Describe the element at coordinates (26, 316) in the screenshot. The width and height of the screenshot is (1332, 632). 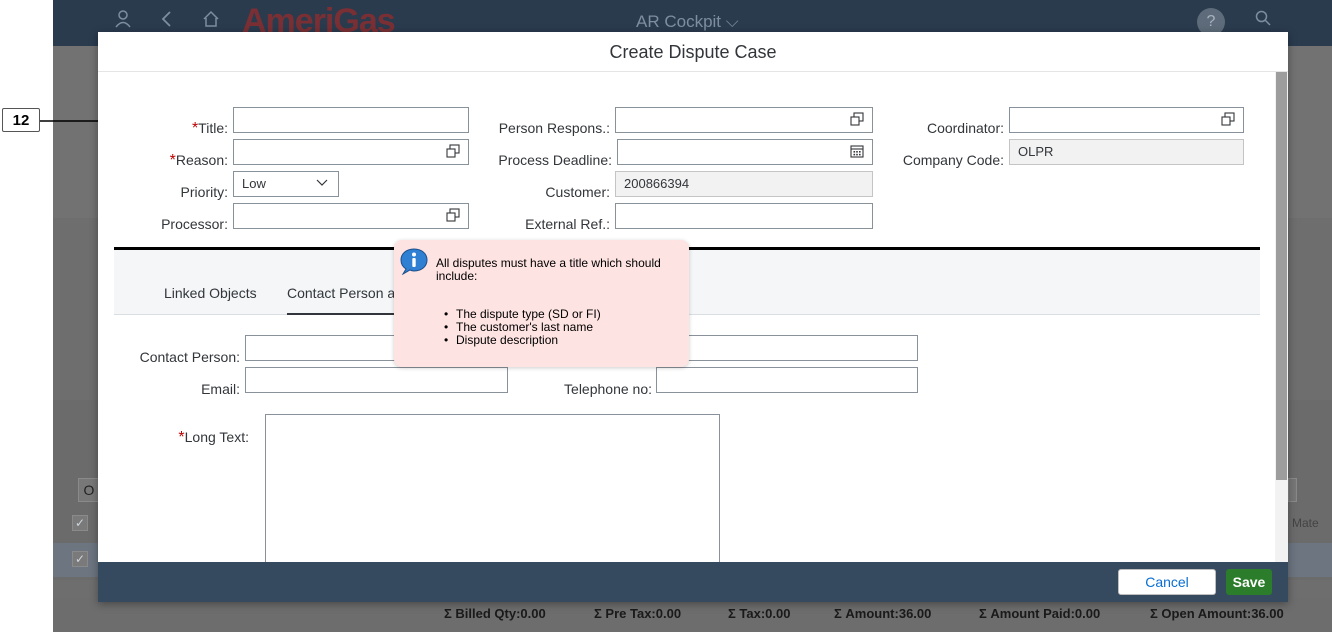
I see `left-gutter` at that location.